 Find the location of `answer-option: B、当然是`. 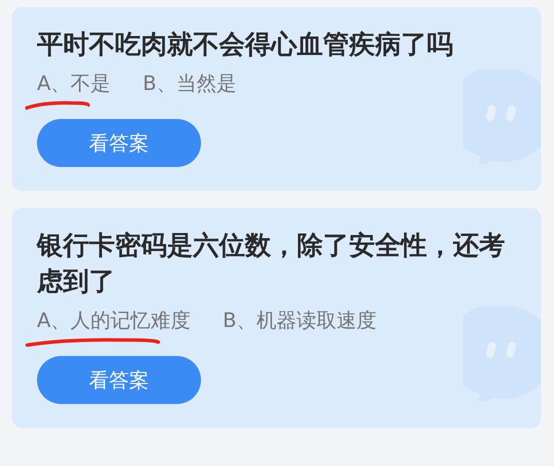

answer-option: B、当然是 is located at coordinates (189, 83).